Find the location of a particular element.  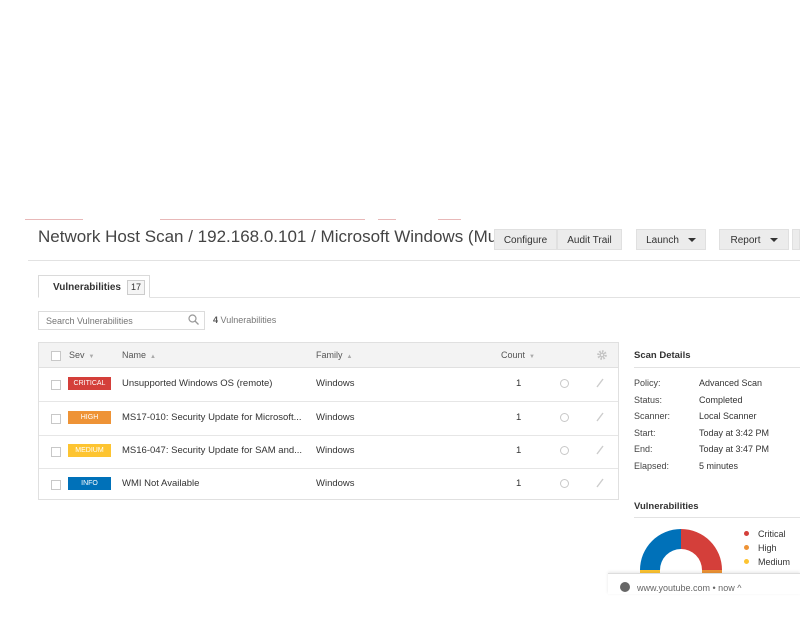

tab-divider is located at coordinates (475, 297).